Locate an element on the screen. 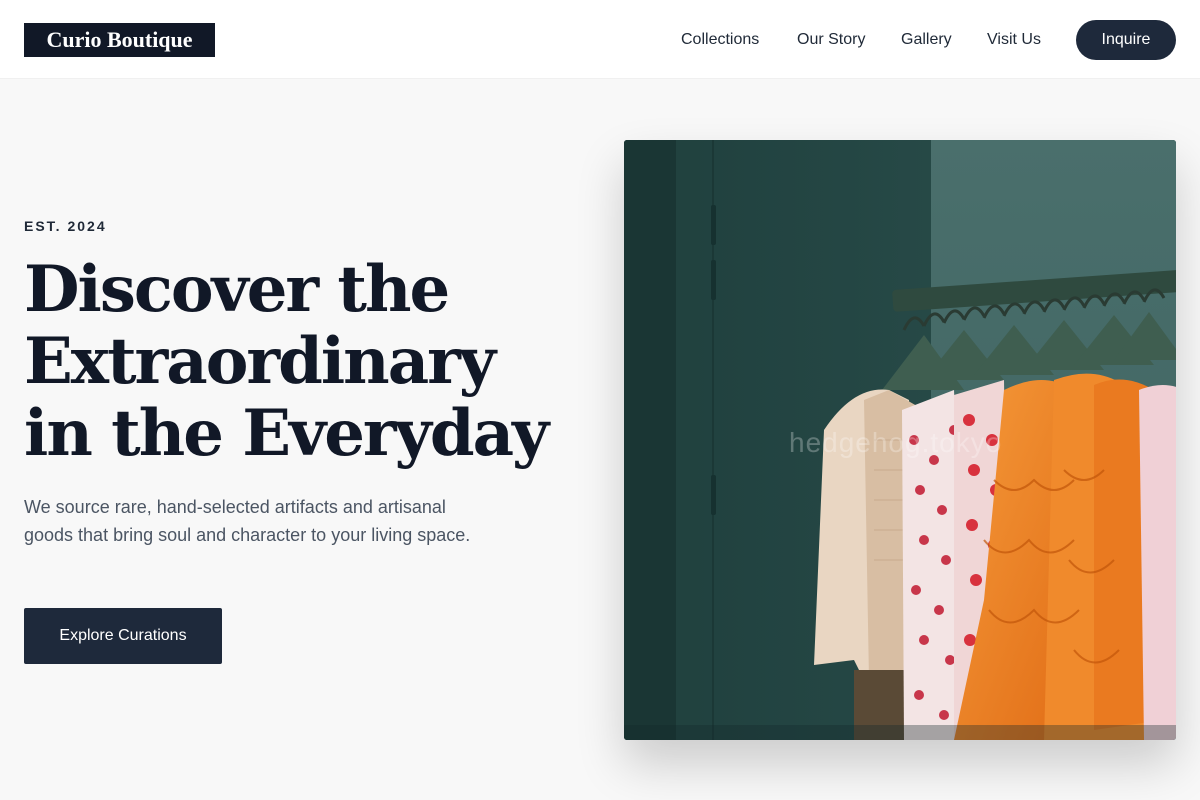  headline-line-3: in the Everyday is located at coordinates (286, 433).